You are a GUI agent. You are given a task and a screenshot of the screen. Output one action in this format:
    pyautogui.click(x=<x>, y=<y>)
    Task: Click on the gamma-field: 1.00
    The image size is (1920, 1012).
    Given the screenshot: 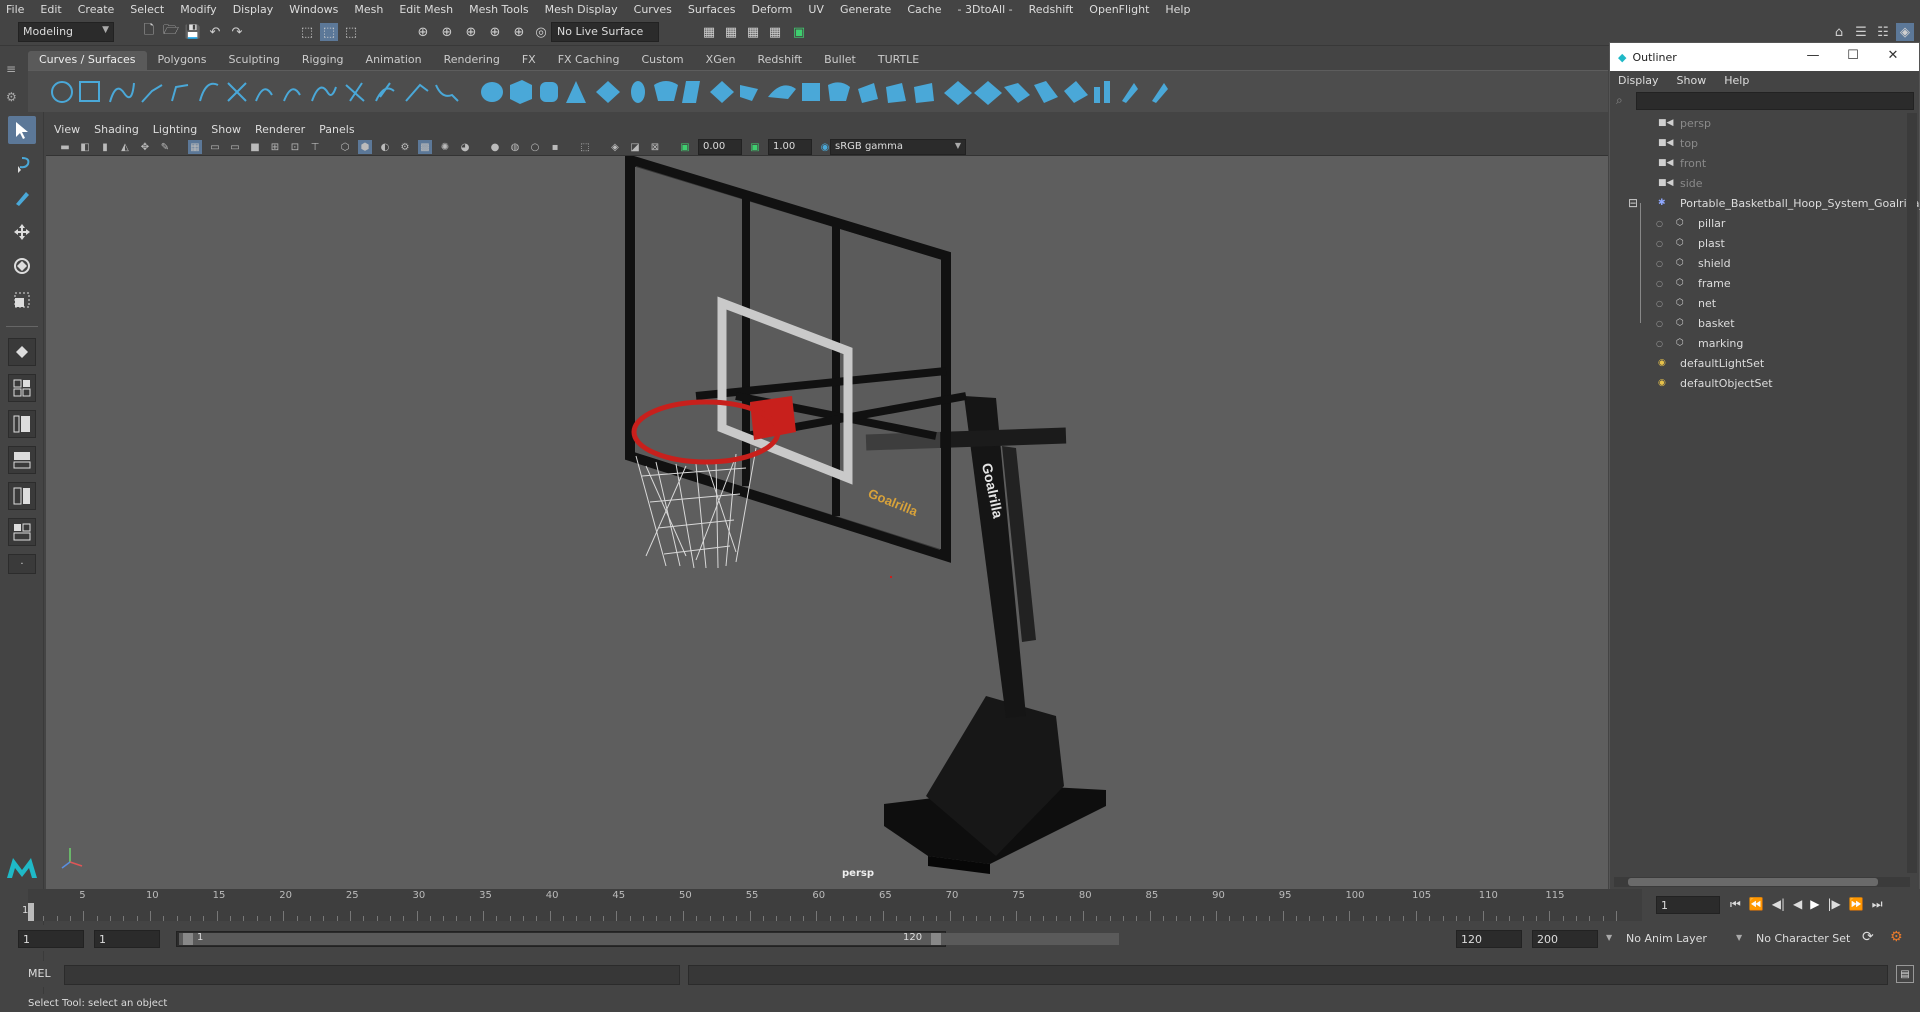 What is the action you would take?
    pyautogui.click(x=790, y=147)
    